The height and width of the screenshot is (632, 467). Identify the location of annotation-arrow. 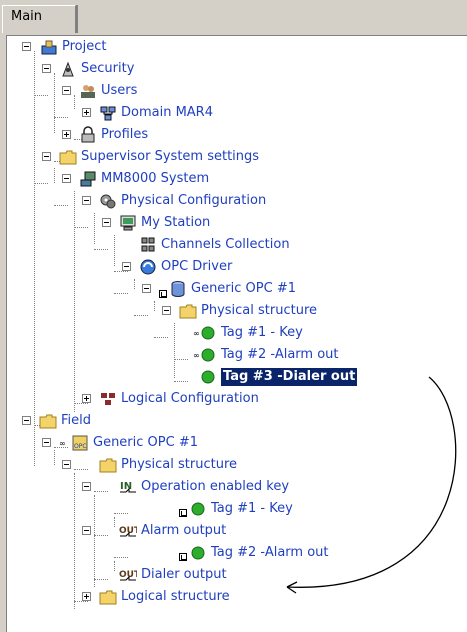
(371, 485).